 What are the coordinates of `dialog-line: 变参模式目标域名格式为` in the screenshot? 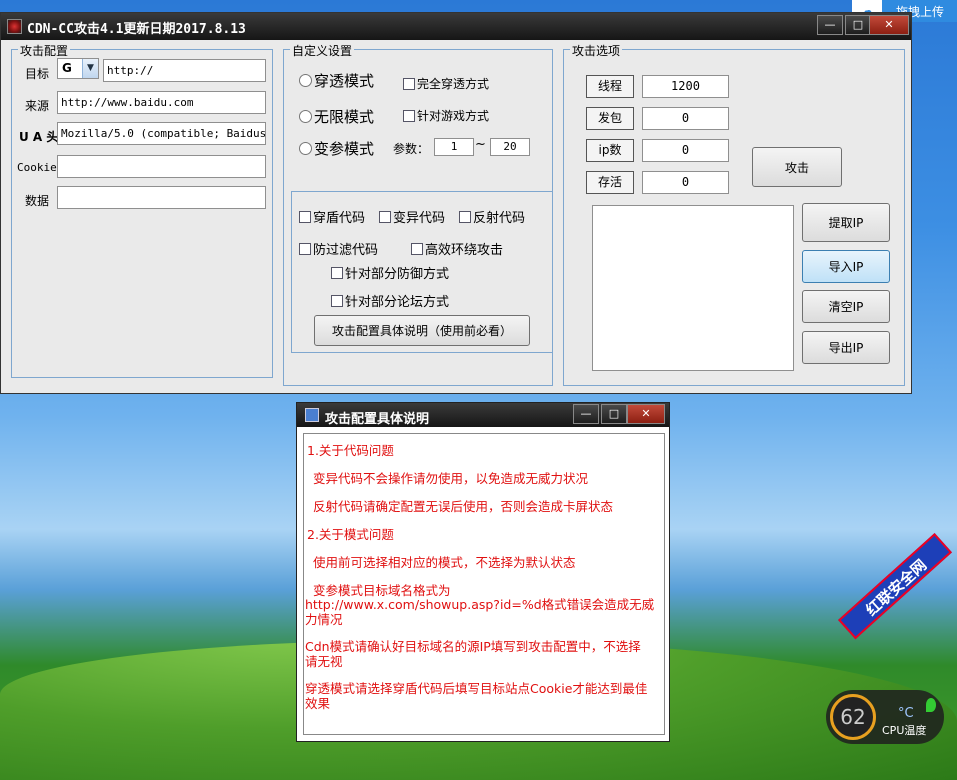 It's located at (382, 590).